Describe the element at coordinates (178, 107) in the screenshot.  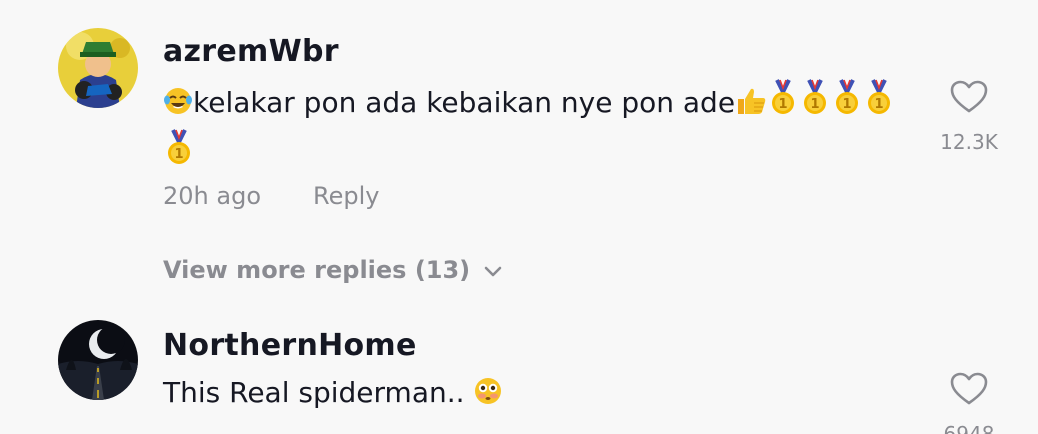
I see `tears-of-joy-emoji` at that location.